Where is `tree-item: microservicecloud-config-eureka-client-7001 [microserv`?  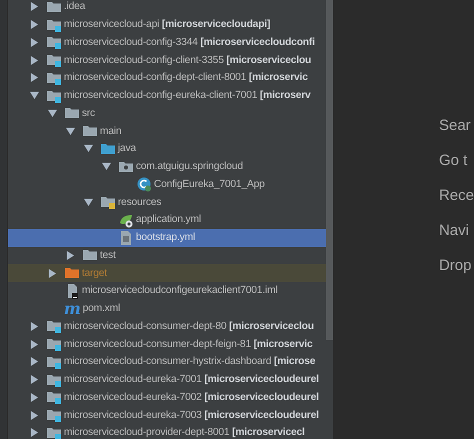
tree-item: microservicecloud-config-eureka-client-7001 [microserv is located at coordinates (167, 95).